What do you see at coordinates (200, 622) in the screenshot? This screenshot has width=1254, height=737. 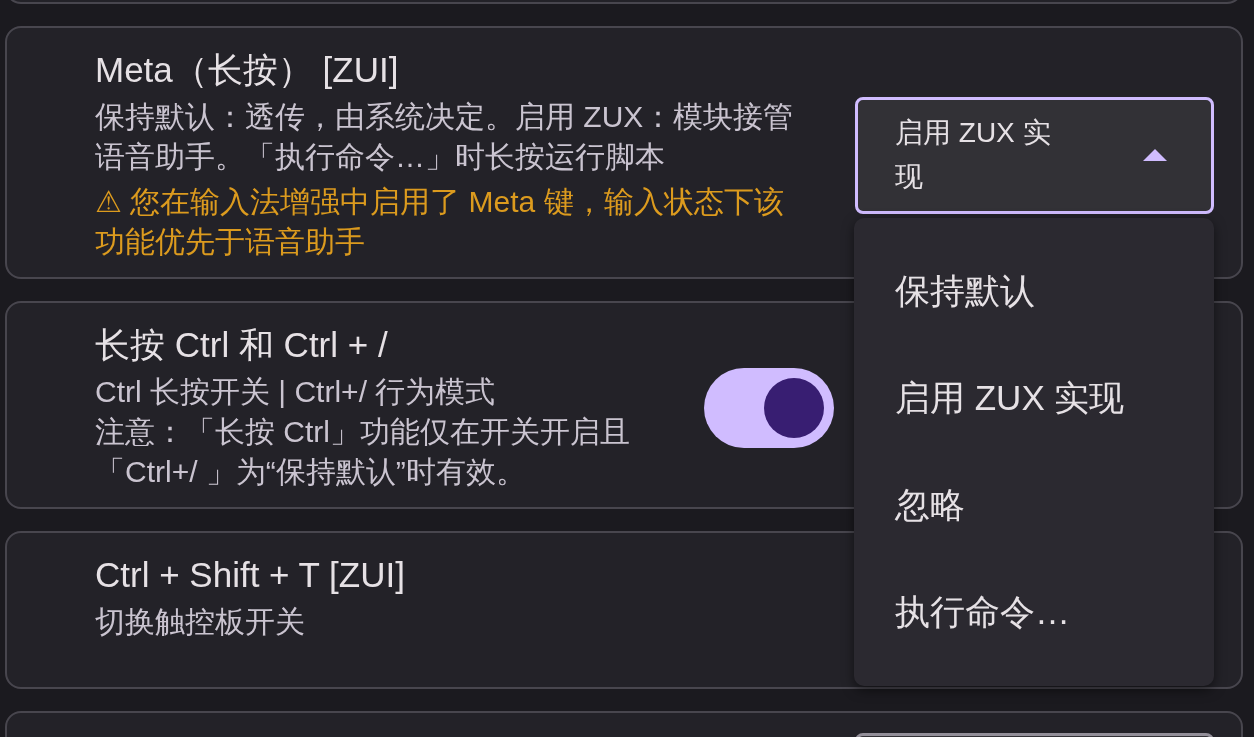 I see `setting-description: 切换触控板开关` at bounding box center [200, 622].